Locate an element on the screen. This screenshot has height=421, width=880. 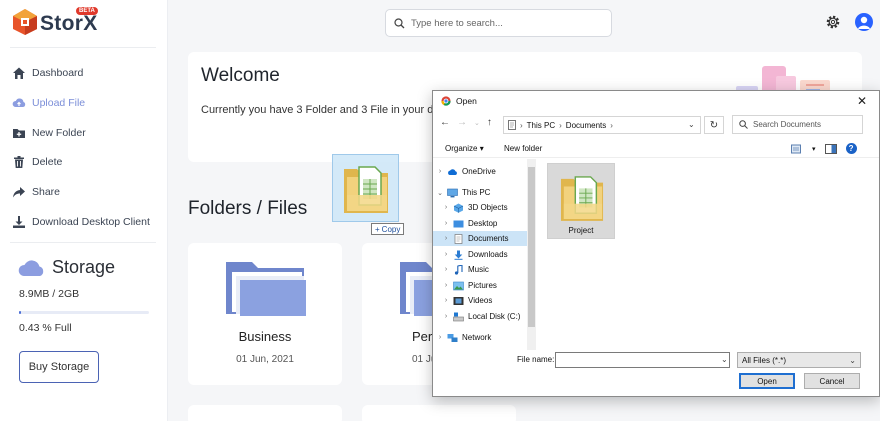
file-type-value: All Files (*.*) is located at coordinates (764, 360).